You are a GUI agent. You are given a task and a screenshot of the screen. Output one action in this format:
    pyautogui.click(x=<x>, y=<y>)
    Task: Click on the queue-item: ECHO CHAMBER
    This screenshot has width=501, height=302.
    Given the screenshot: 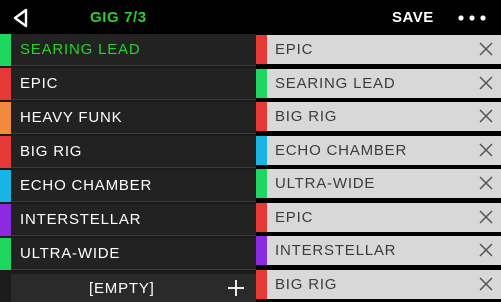 What is the action you would take?
    pyautogui.click(x=378, y=150)
    